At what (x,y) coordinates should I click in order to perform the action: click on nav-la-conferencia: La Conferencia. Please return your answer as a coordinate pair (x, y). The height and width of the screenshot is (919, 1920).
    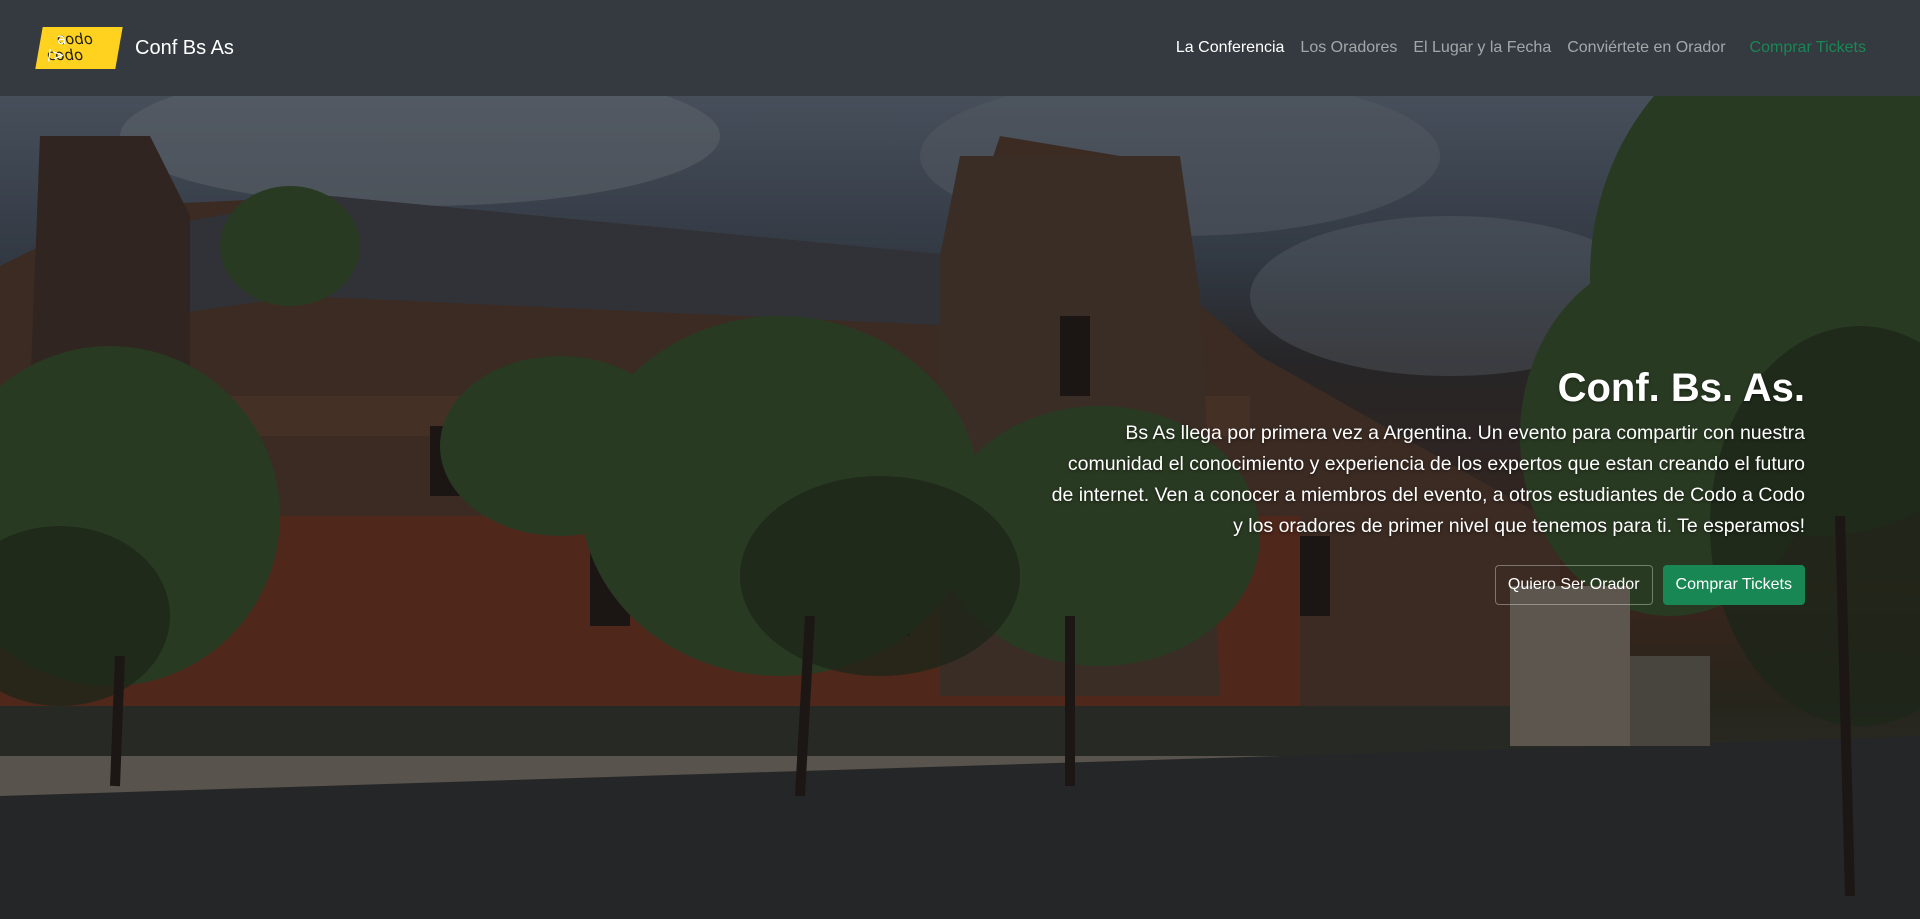
    Looking at the image, I should click on (1230, 48).